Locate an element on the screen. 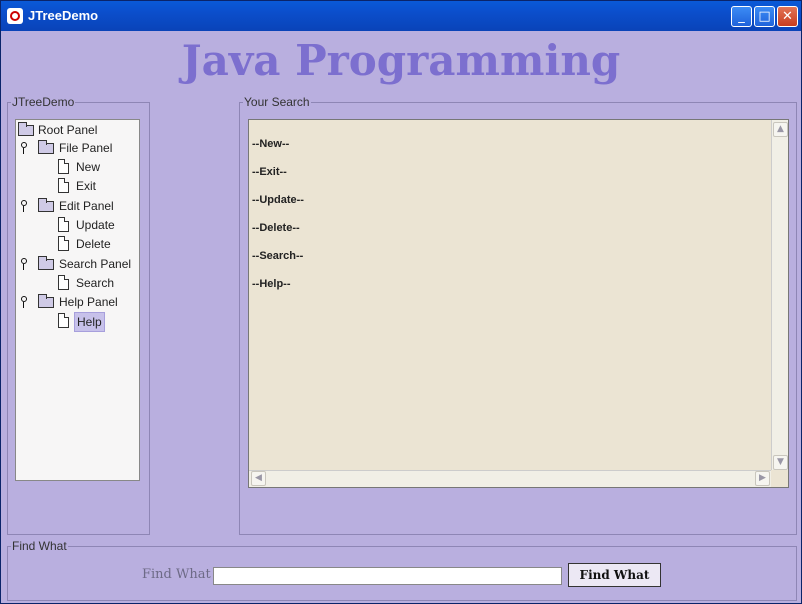 This screenshot has height=604, width=802. tree-panel-legend: JTreeDemo is located at coordinates (43, 102).